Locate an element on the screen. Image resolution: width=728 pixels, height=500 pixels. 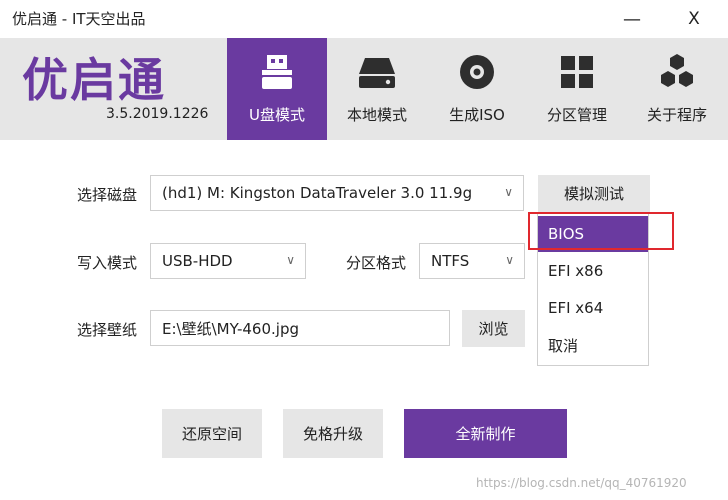
hexagons-icon is located at coordinates (677, 72).